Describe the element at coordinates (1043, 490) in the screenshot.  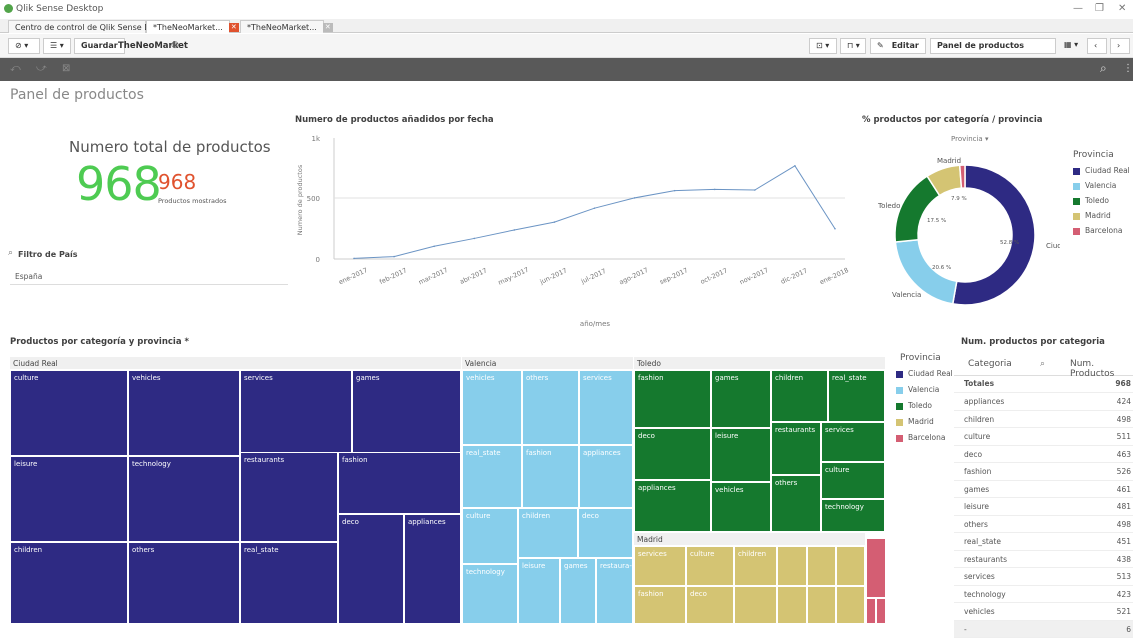
I see `table-row: games461` at that location.